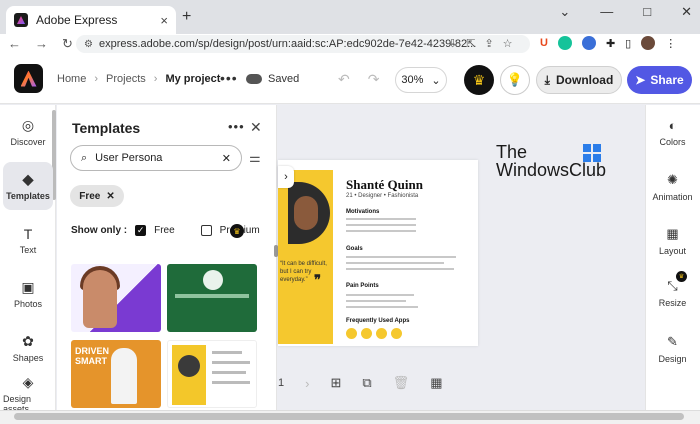 This screenshot has width=700, height=424. Describe the element at coordinates (363, 212) in the screenshot. I see `section-heading: Motivations` at that location.